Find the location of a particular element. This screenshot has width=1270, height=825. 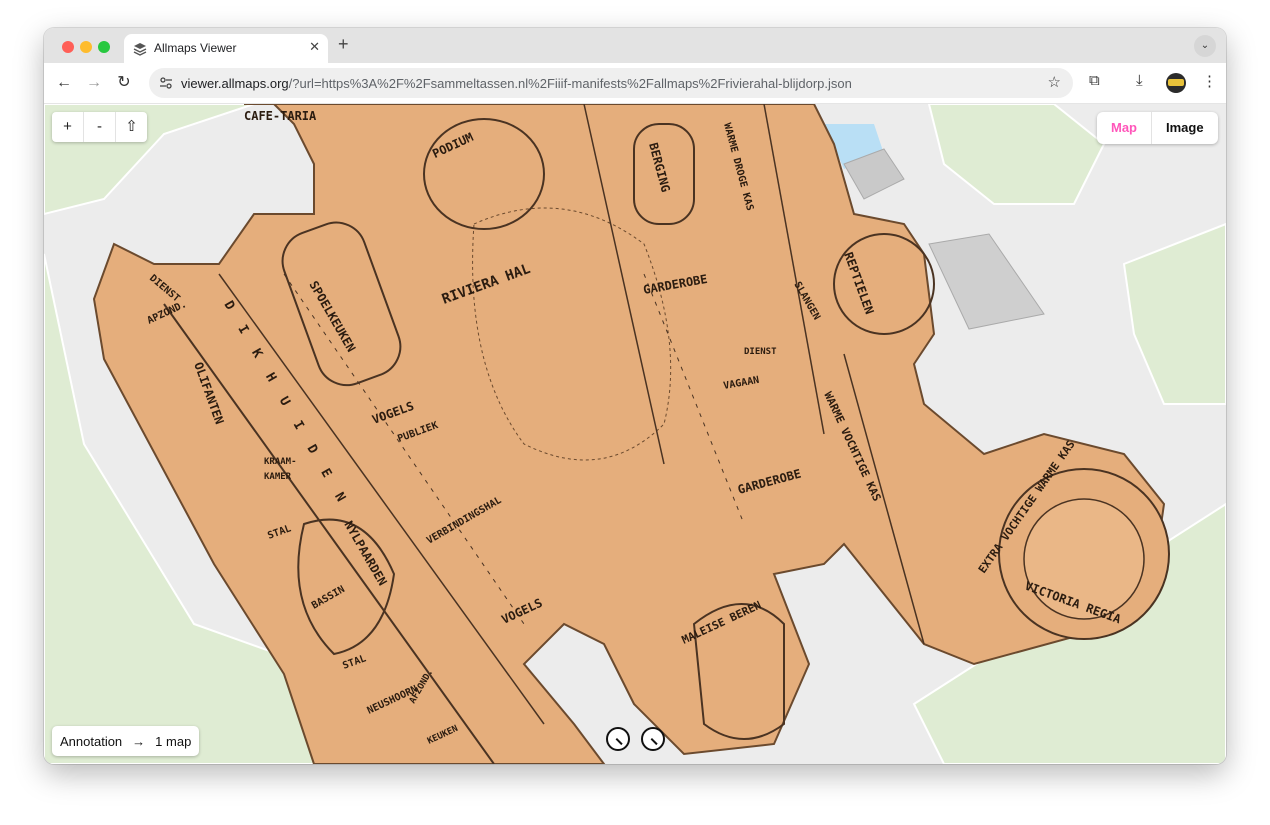

tab-strip: Allmaps Viewer ✕ + ⌄ is located at coordinates (635, 45).